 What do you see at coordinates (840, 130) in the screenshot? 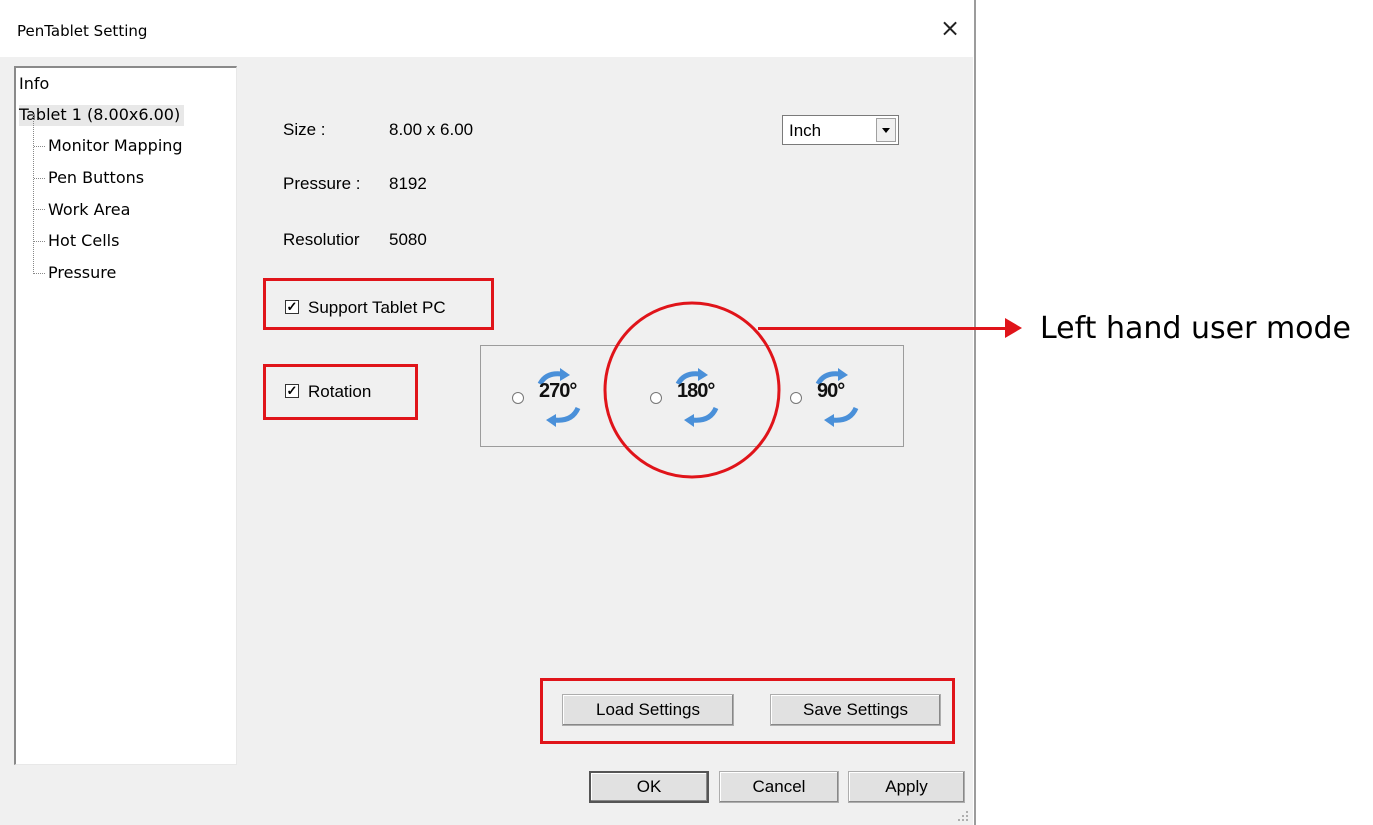
I see `unit-select: Inch` at bounding box center [840, 130].